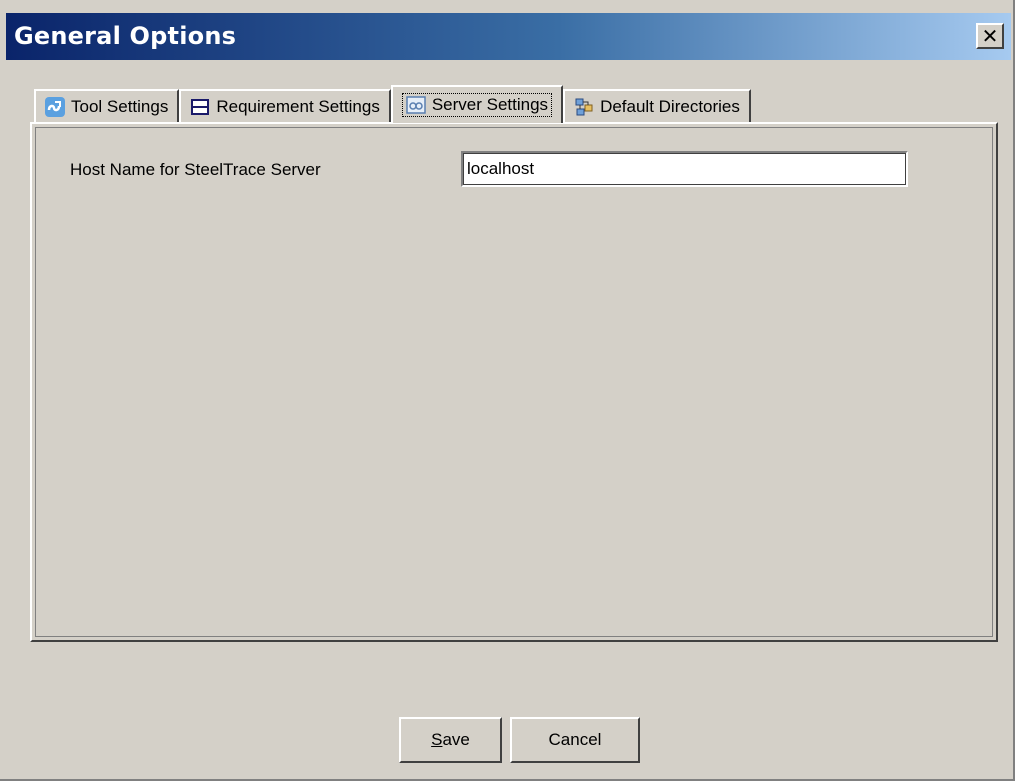 The width and height of the screenshot is (1015, 781). I want to click on focus-outline: Server Settings, so click(477, 105).